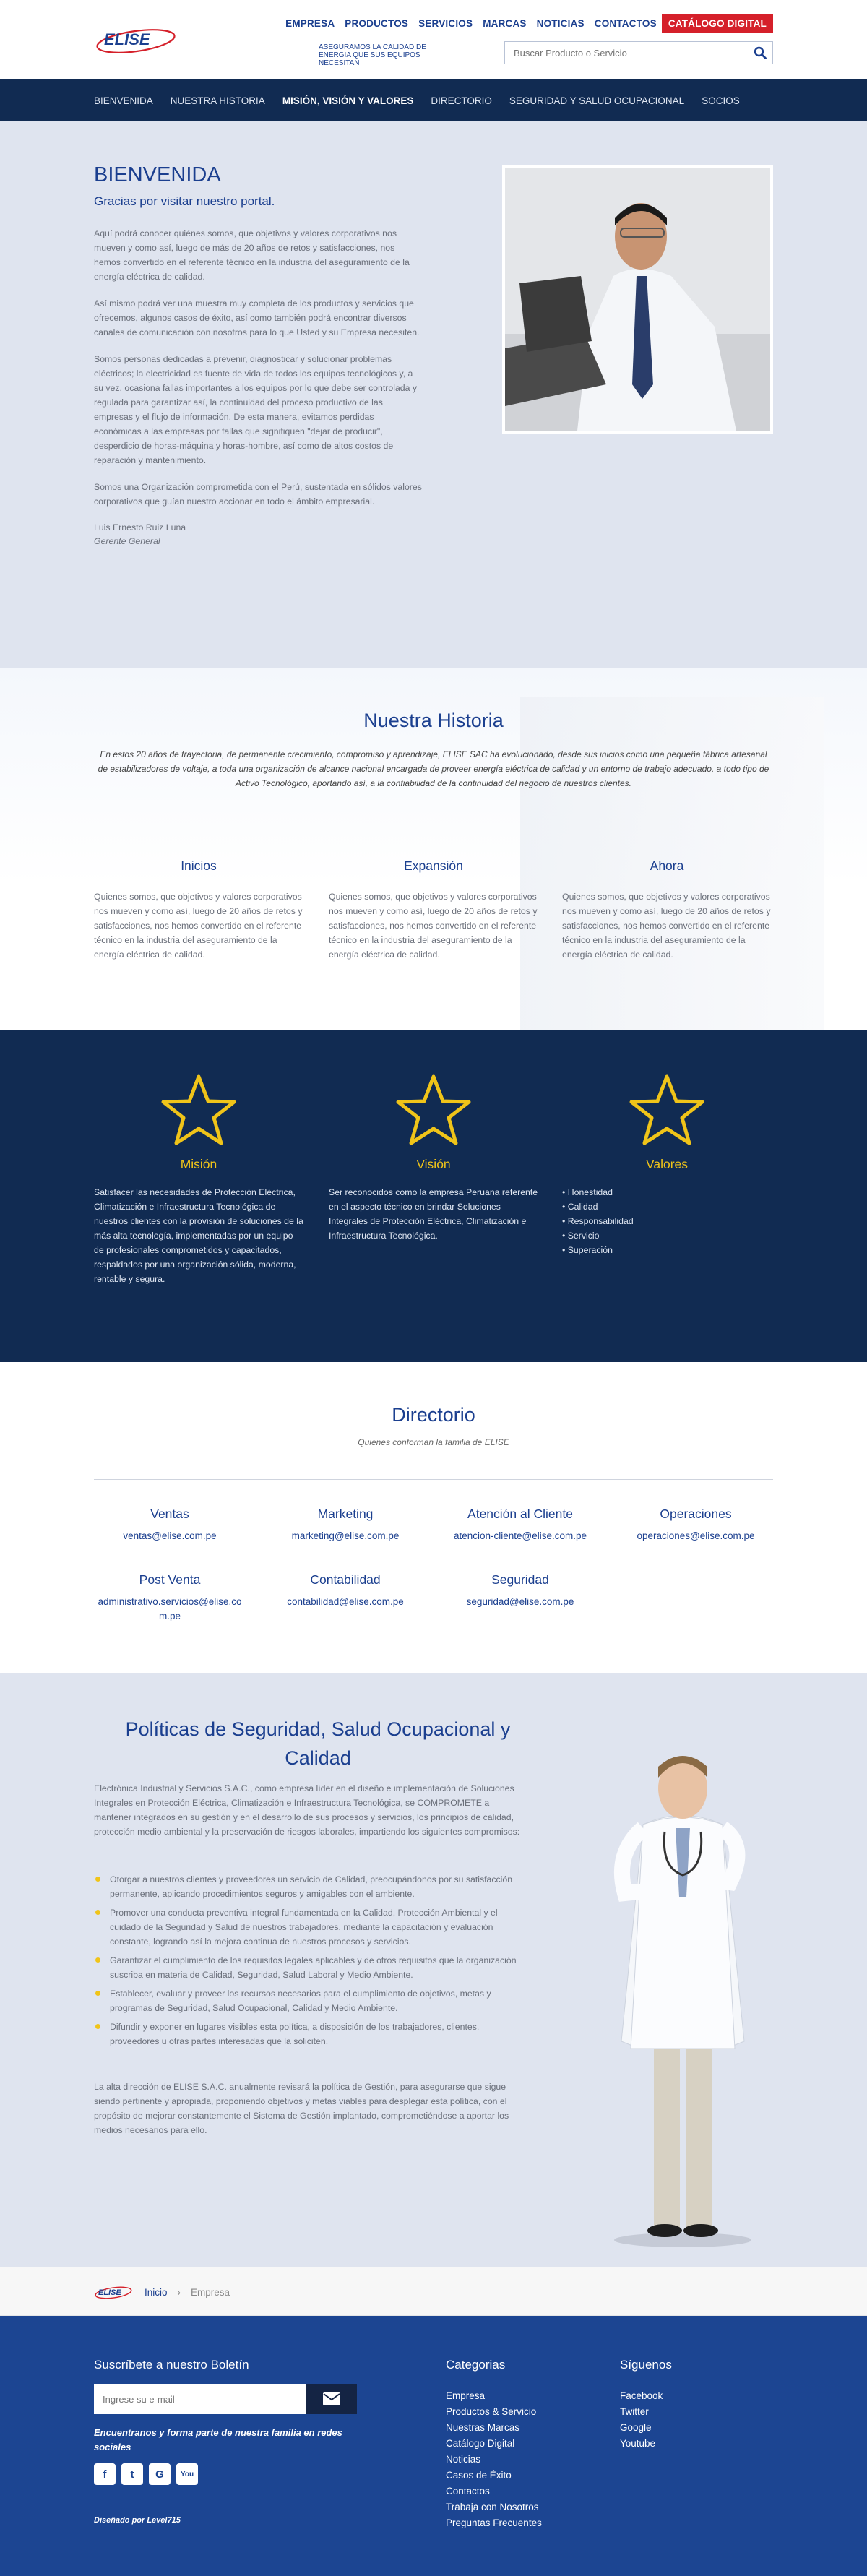  What do you see at coordinates (160, 2474) in the screenshot?
I see `google-plus-icon: G` at bounding box center [160, 2474].